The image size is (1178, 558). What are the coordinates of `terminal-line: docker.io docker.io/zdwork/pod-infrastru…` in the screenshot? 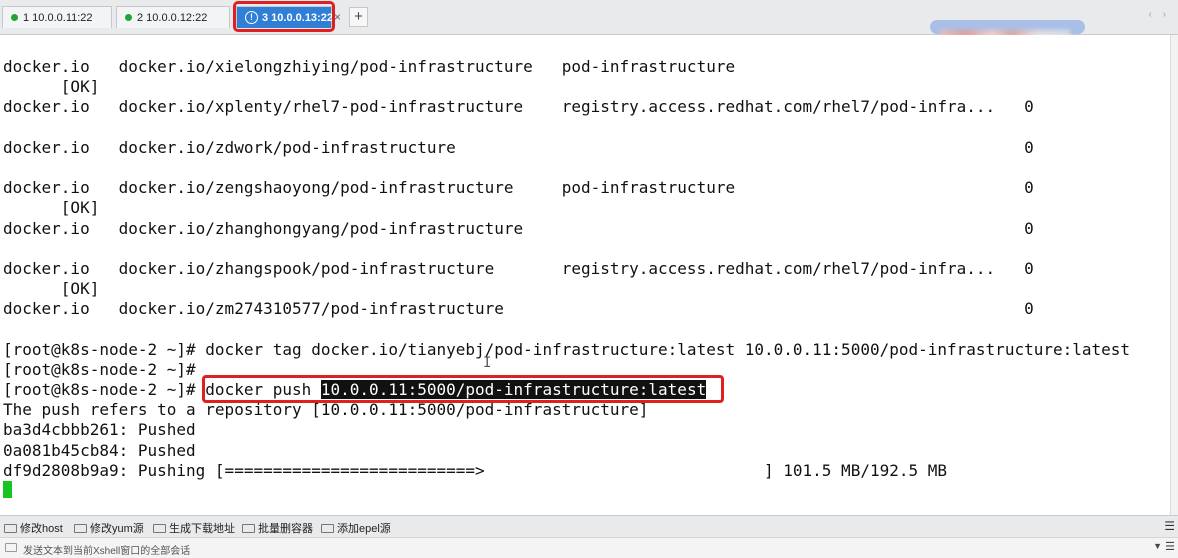 It's located at (518, 147).